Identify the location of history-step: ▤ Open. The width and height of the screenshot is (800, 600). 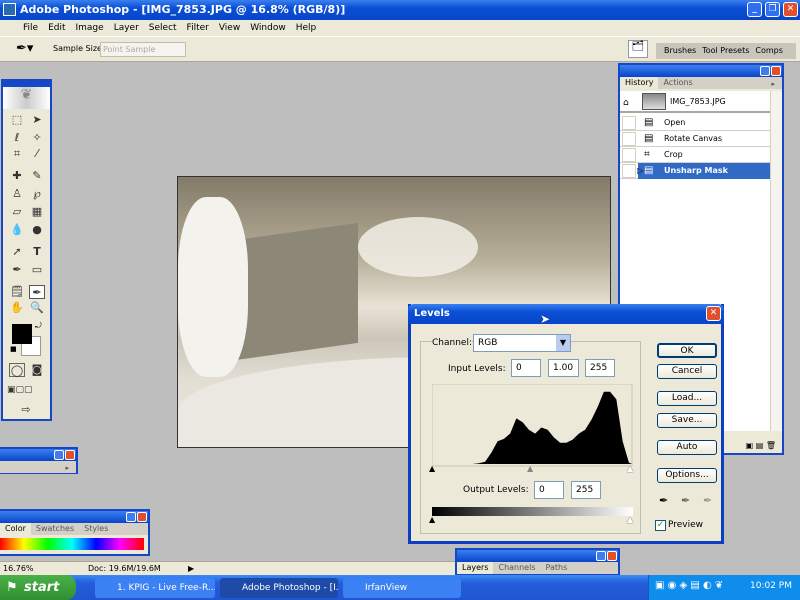
(695, 123).